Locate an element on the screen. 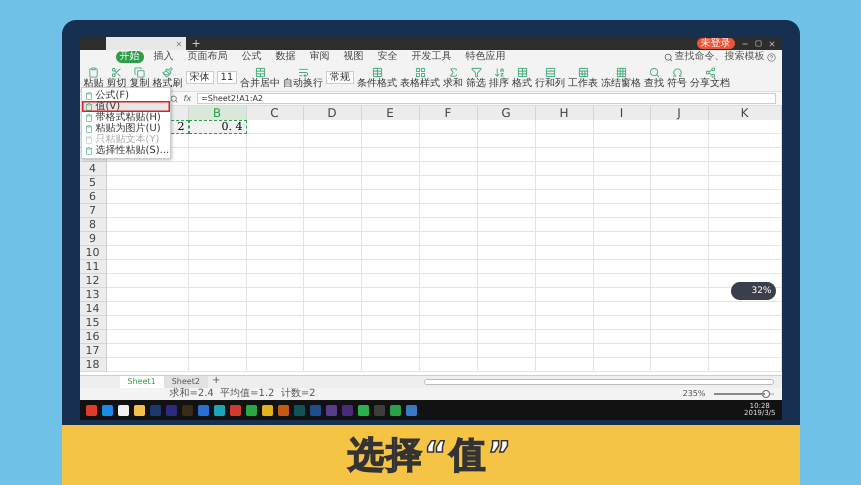 The height and width of the screenshot is (485, 861). row-header: 11 is located at coordinates (93, 267).